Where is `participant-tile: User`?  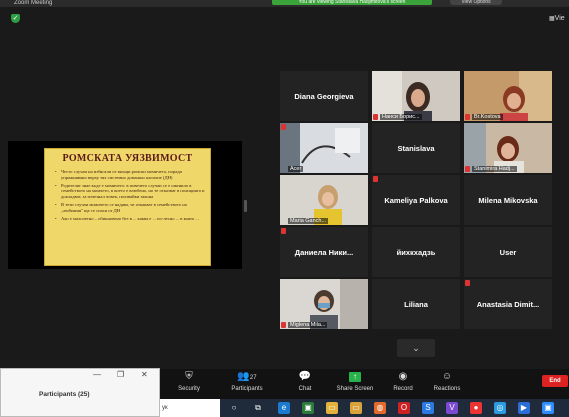
participant-tile: User is located at coordinates (508, 252).